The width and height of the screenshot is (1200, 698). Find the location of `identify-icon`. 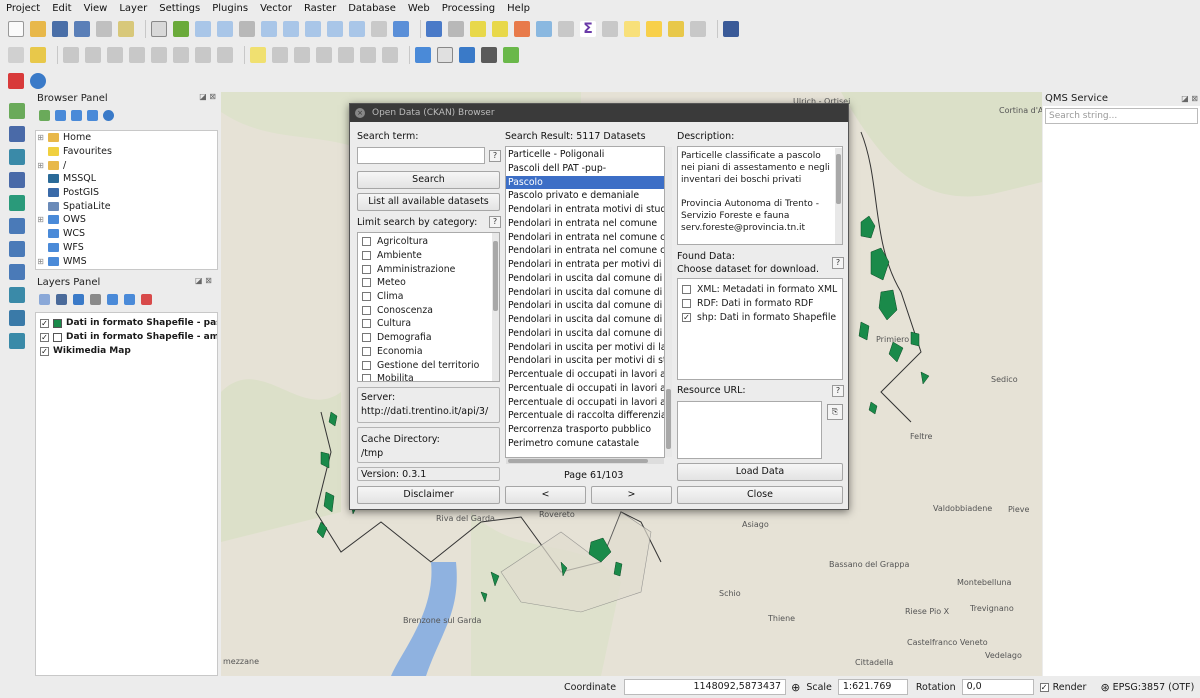

identify-icon is located at coordinates (434, 29).